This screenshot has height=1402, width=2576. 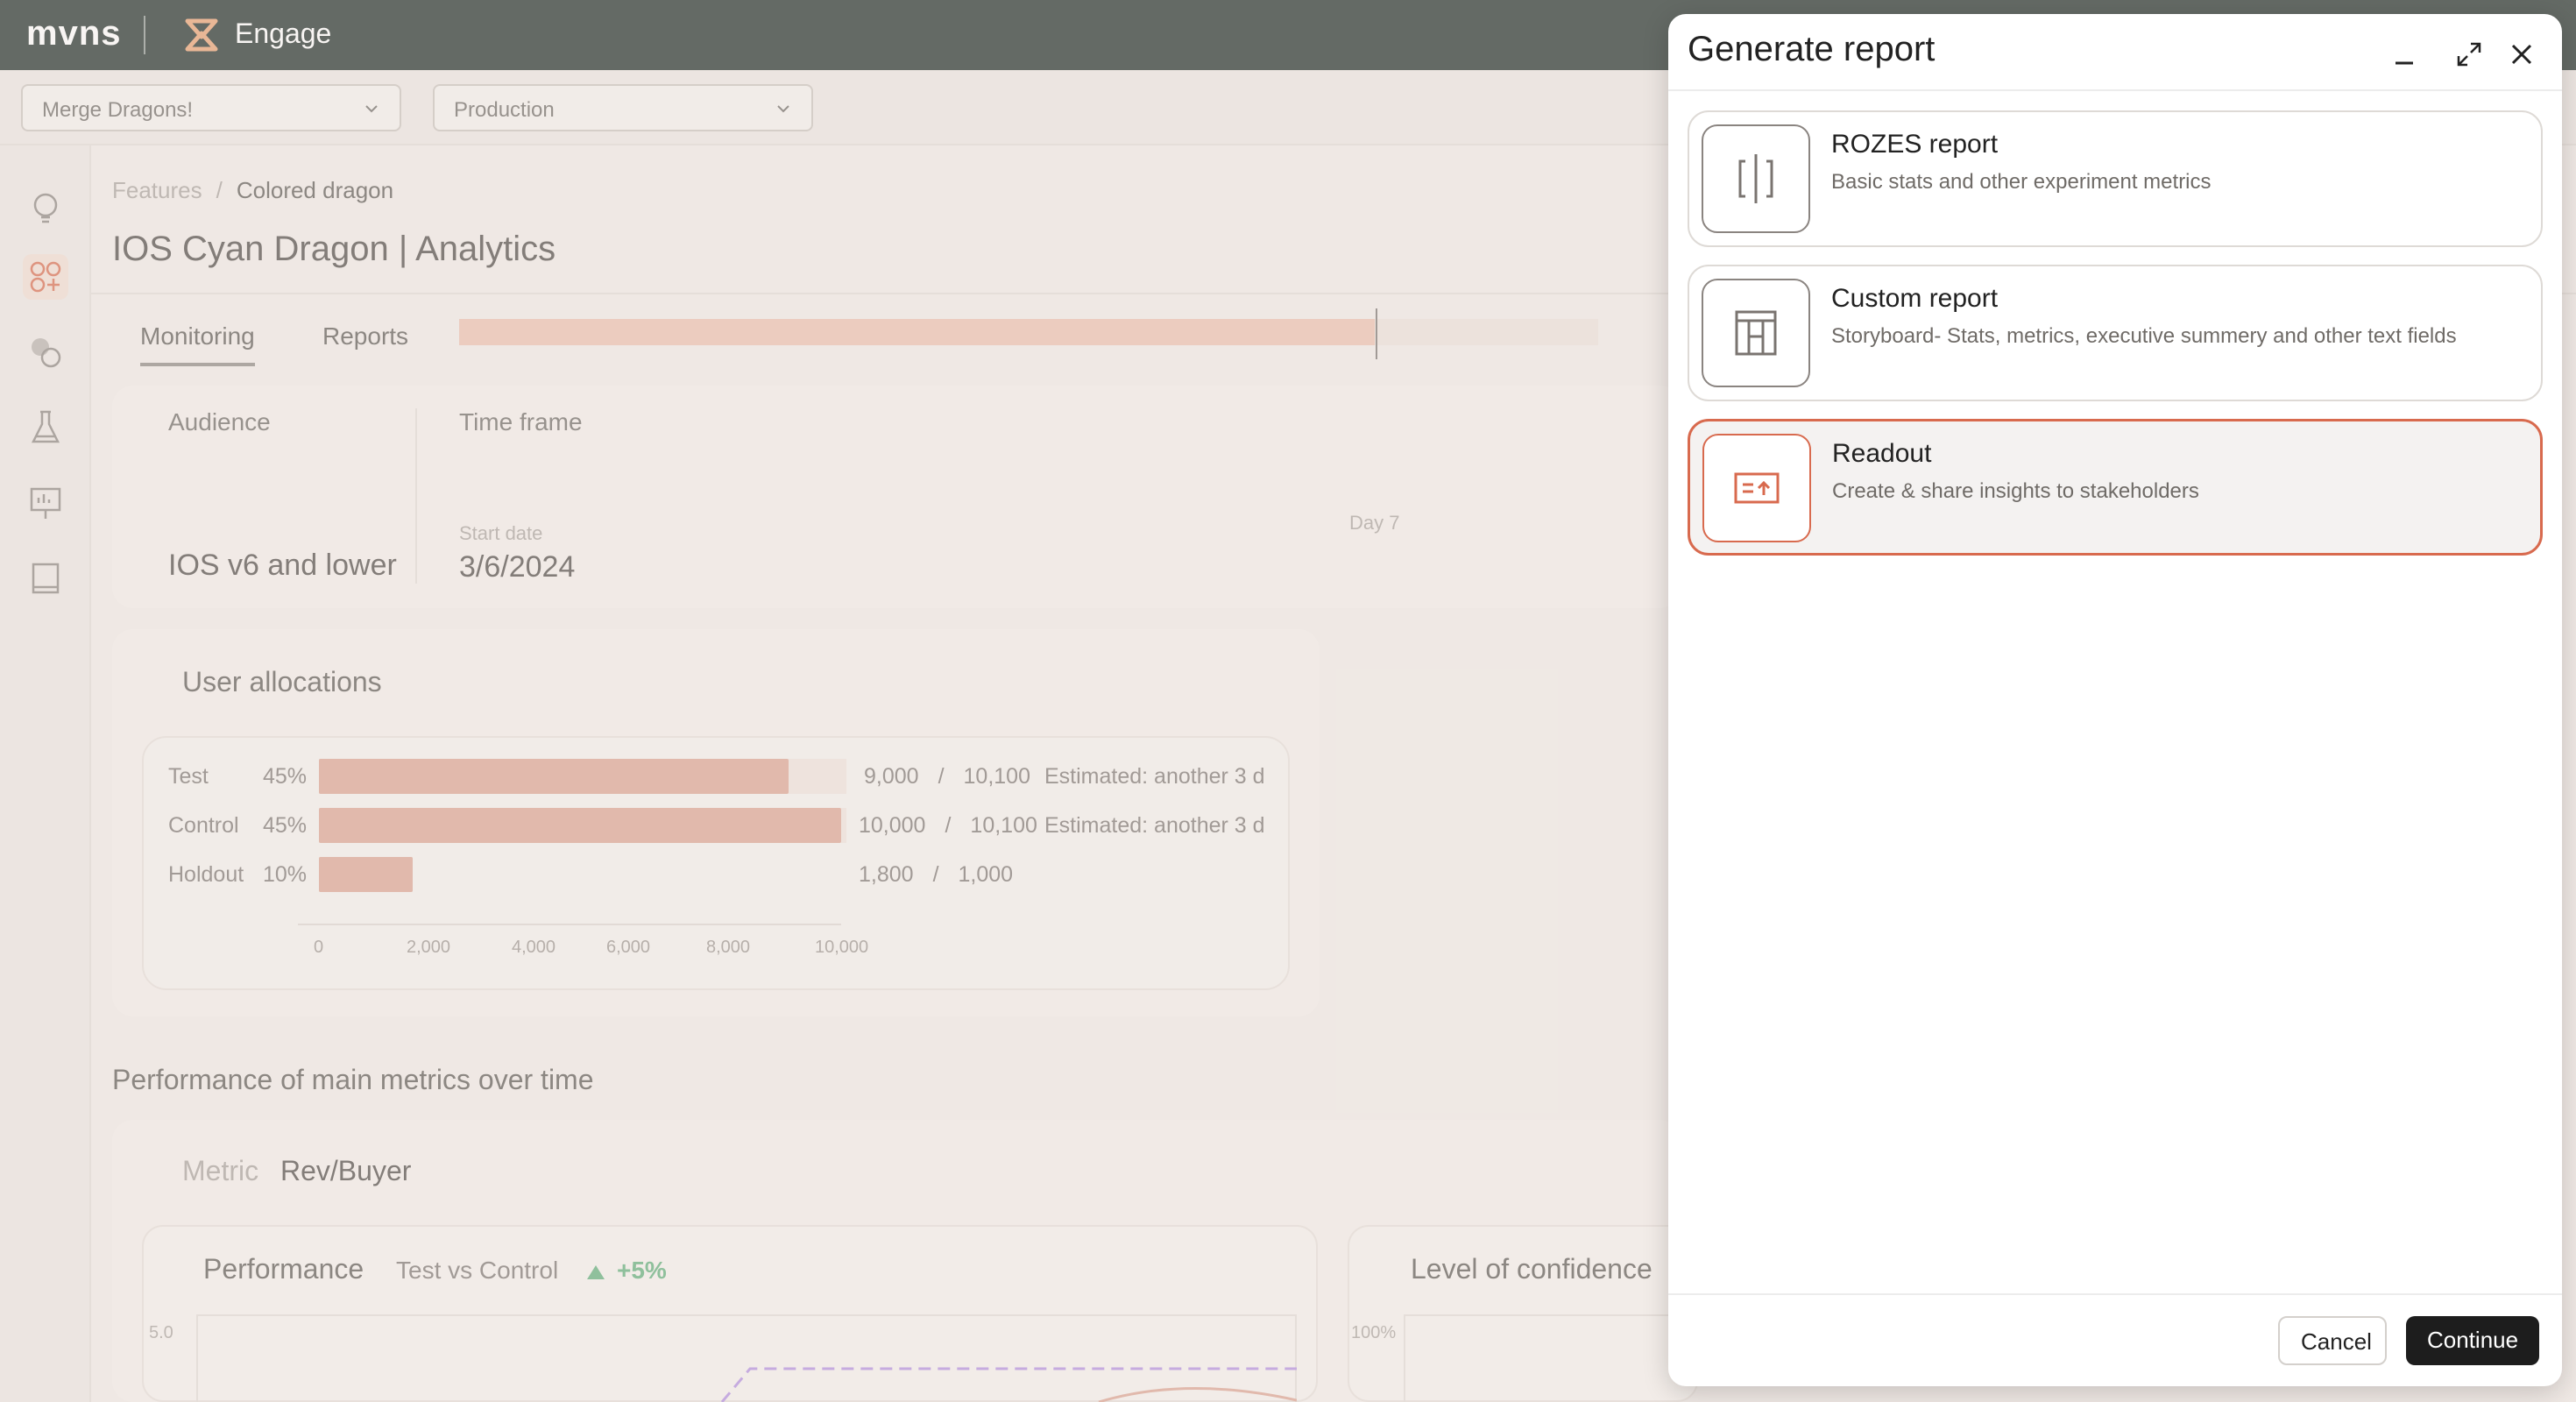 What do you see at coordinates (315, 190) in the screenshot?
I see `breadcrumb-current: Colored dragon` at bounding box center [315, 190].